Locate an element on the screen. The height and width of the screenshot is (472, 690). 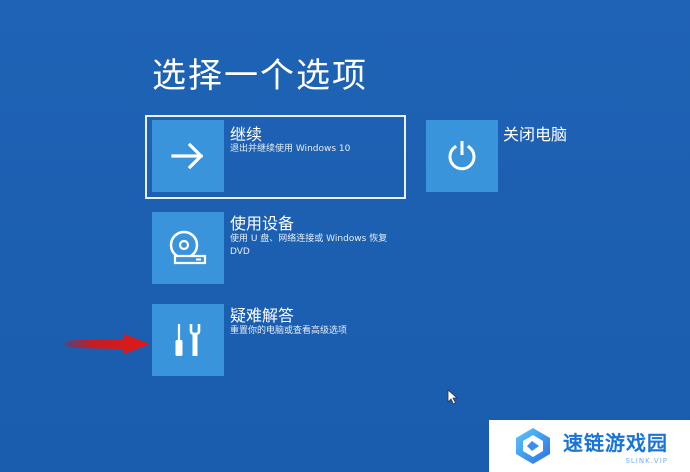
tools-icon is located at coordinates (188, 340).